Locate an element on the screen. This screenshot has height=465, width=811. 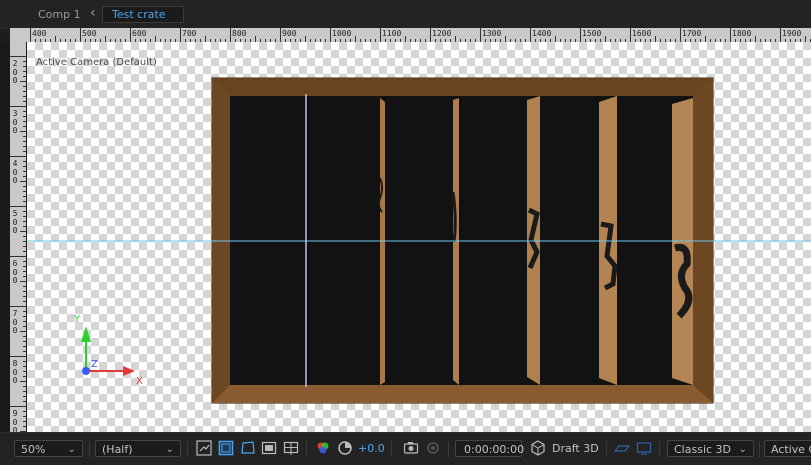
extended-viewer-icon is located at coordinates (644, 448).